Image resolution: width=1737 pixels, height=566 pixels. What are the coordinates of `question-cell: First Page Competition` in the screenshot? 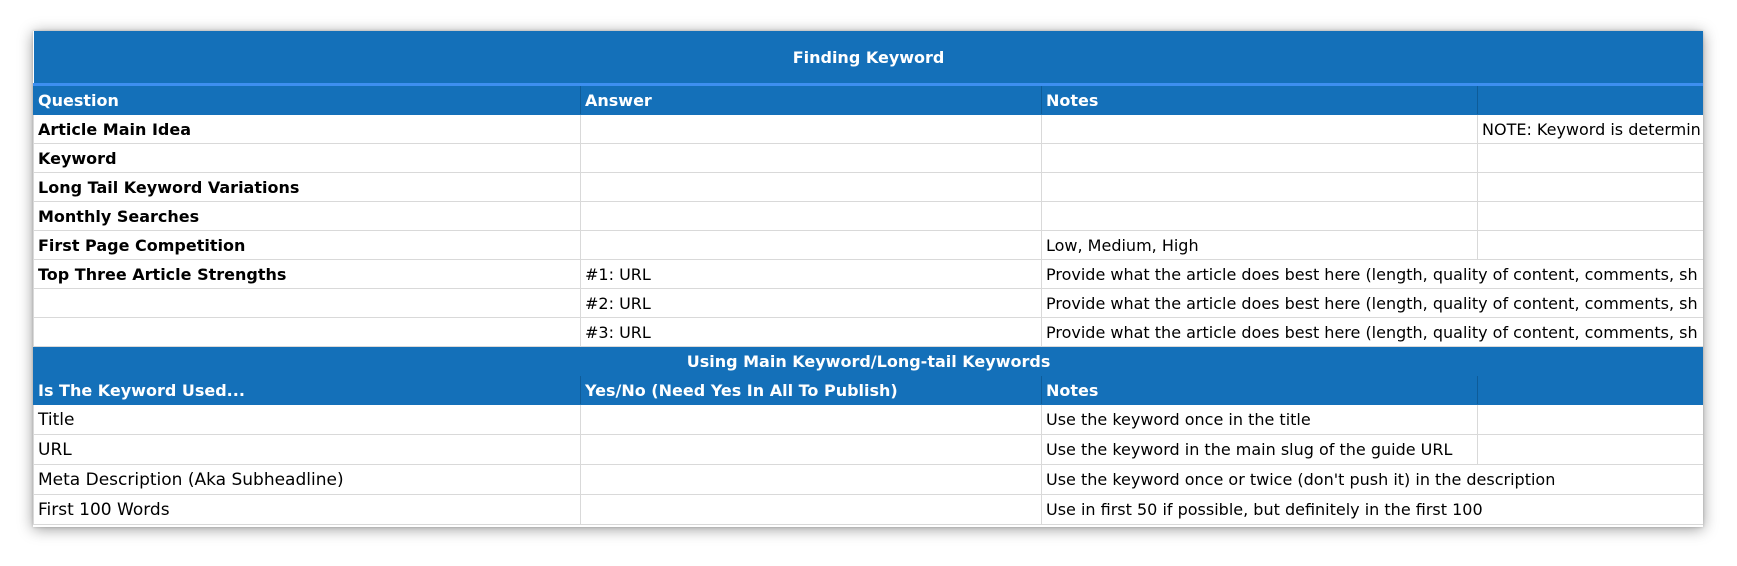 It's located at (307, 245).